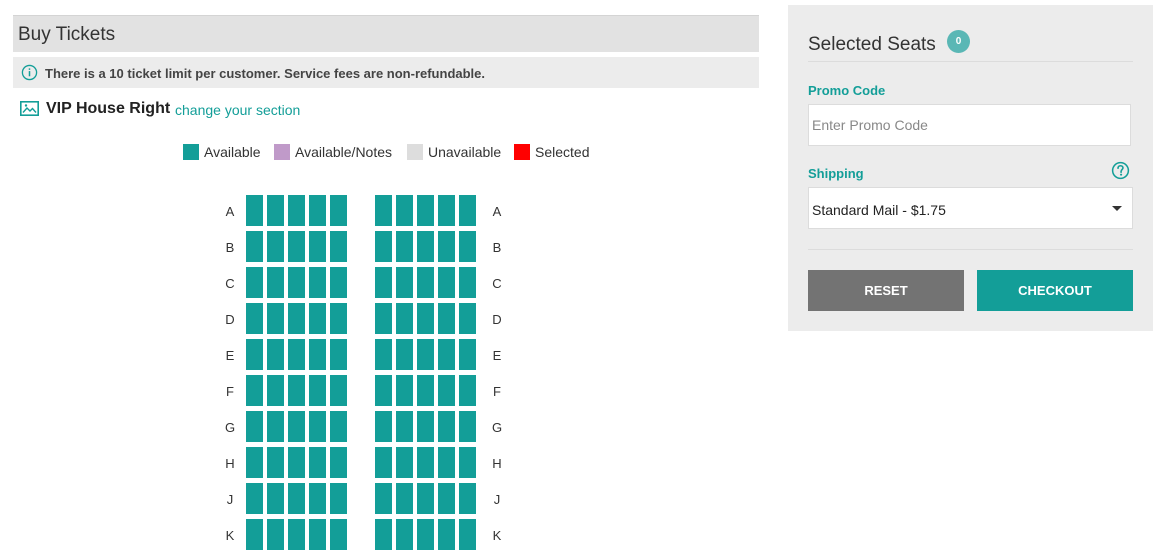 The width and height of the screenshot is (1165, 558). I want to click on checkout-button: CHECKOUT, so click(1055, 290).